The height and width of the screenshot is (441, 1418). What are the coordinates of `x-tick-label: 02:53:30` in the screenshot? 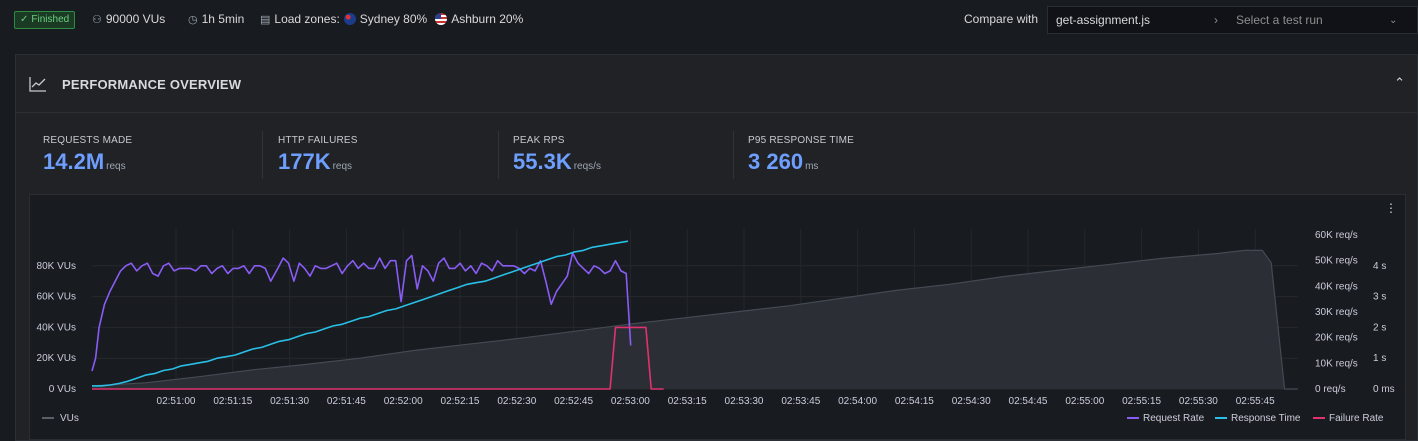 It's located at (744, 401).